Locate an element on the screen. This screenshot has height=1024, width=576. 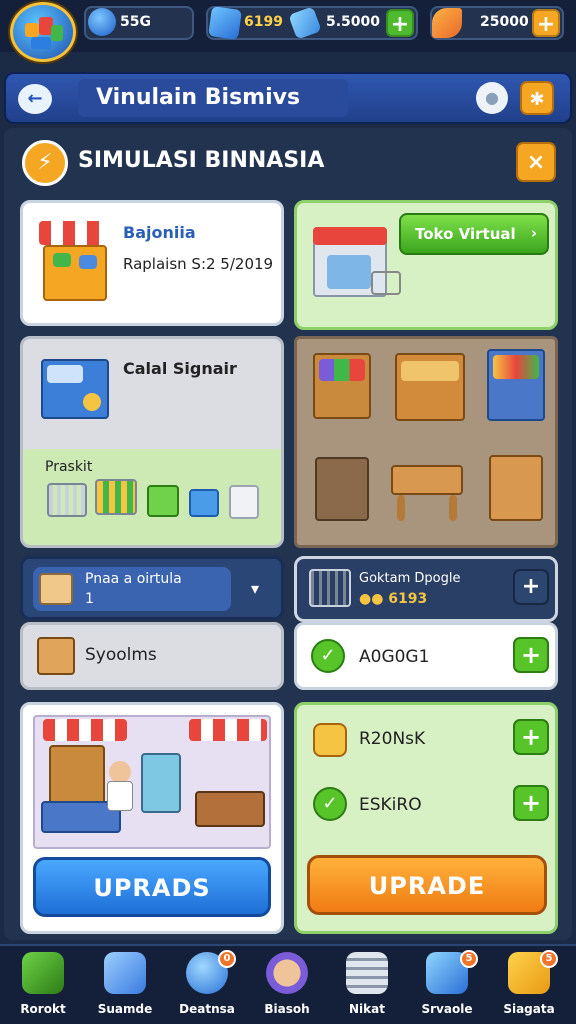
add-stars-button: + is located at coordinates (546, 23).